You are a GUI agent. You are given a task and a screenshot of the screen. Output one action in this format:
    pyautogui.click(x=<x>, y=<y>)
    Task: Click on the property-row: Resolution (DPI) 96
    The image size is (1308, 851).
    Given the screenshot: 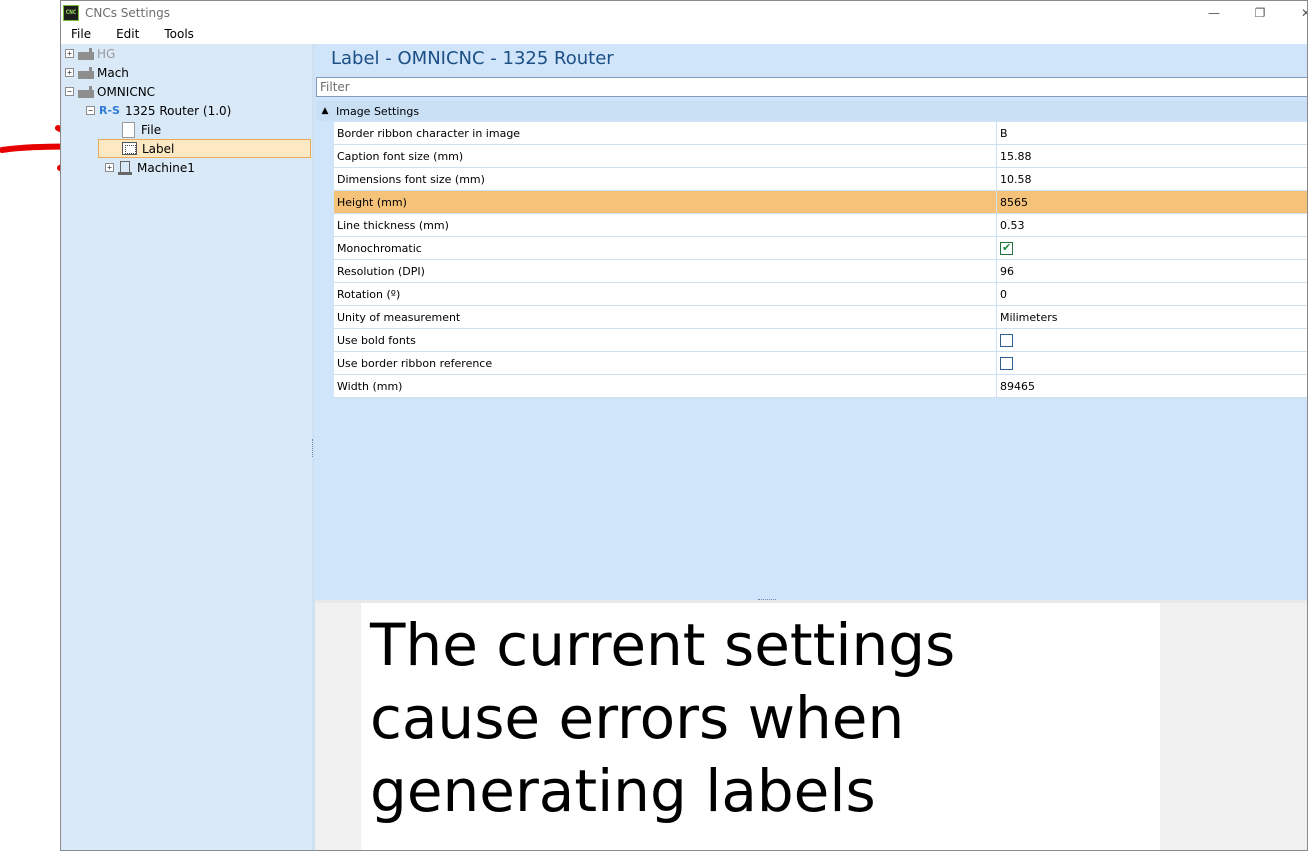 What is the action you would take?
    pyautogui.click(x=820, y=271)
    